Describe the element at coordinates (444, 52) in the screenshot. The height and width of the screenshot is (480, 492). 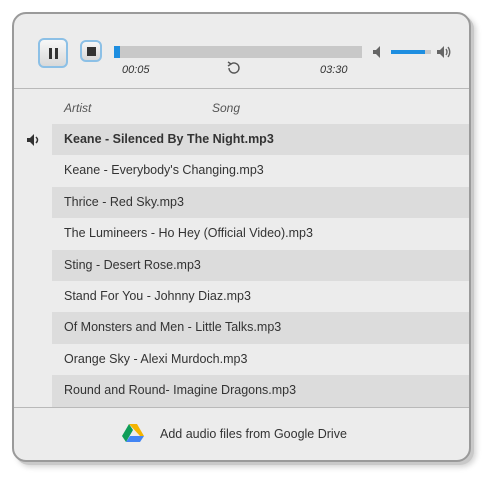
I see `volume-max-icon` at that location.